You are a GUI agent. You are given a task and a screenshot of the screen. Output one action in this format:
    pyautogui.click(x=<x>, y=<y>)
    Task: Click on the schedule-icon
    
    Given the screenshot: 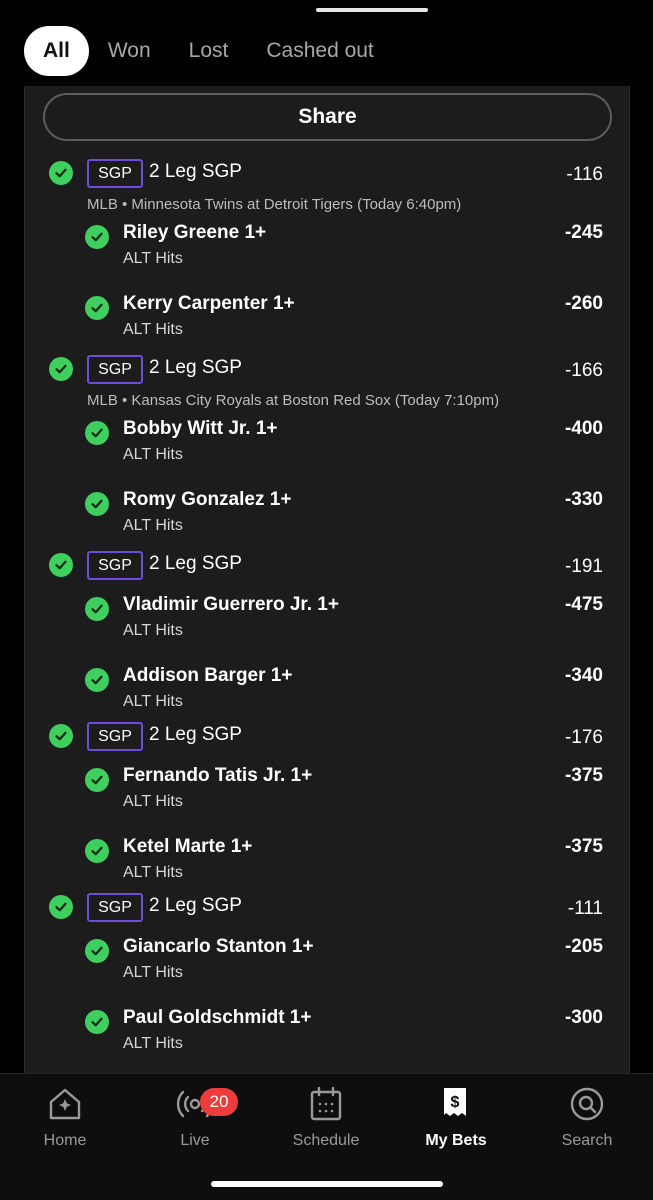 What is the action you would take?
    pyautogui.click(x=326, y=1104)
    